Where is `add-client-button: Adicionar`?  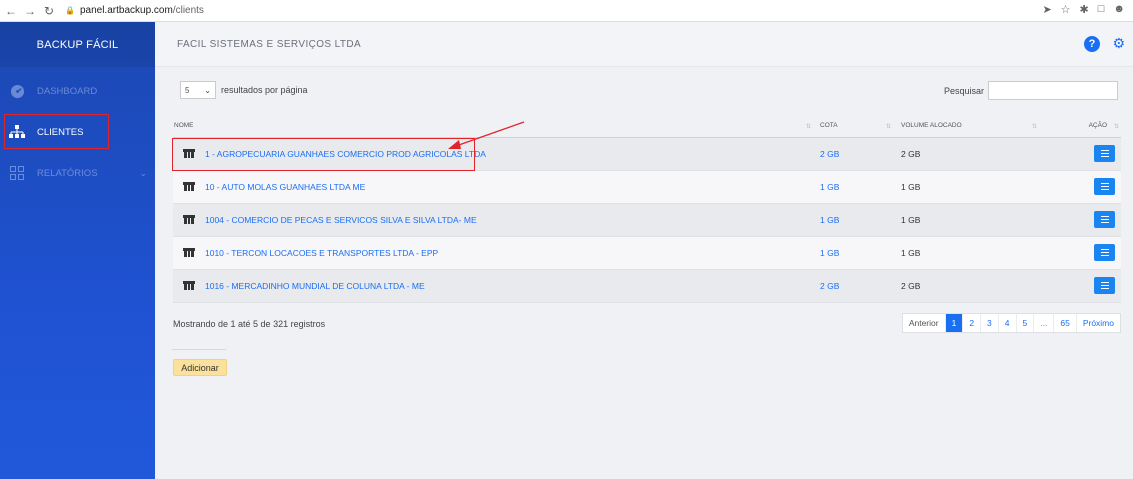
add-client-button: Adicionar is located at coordinates (200, 367).